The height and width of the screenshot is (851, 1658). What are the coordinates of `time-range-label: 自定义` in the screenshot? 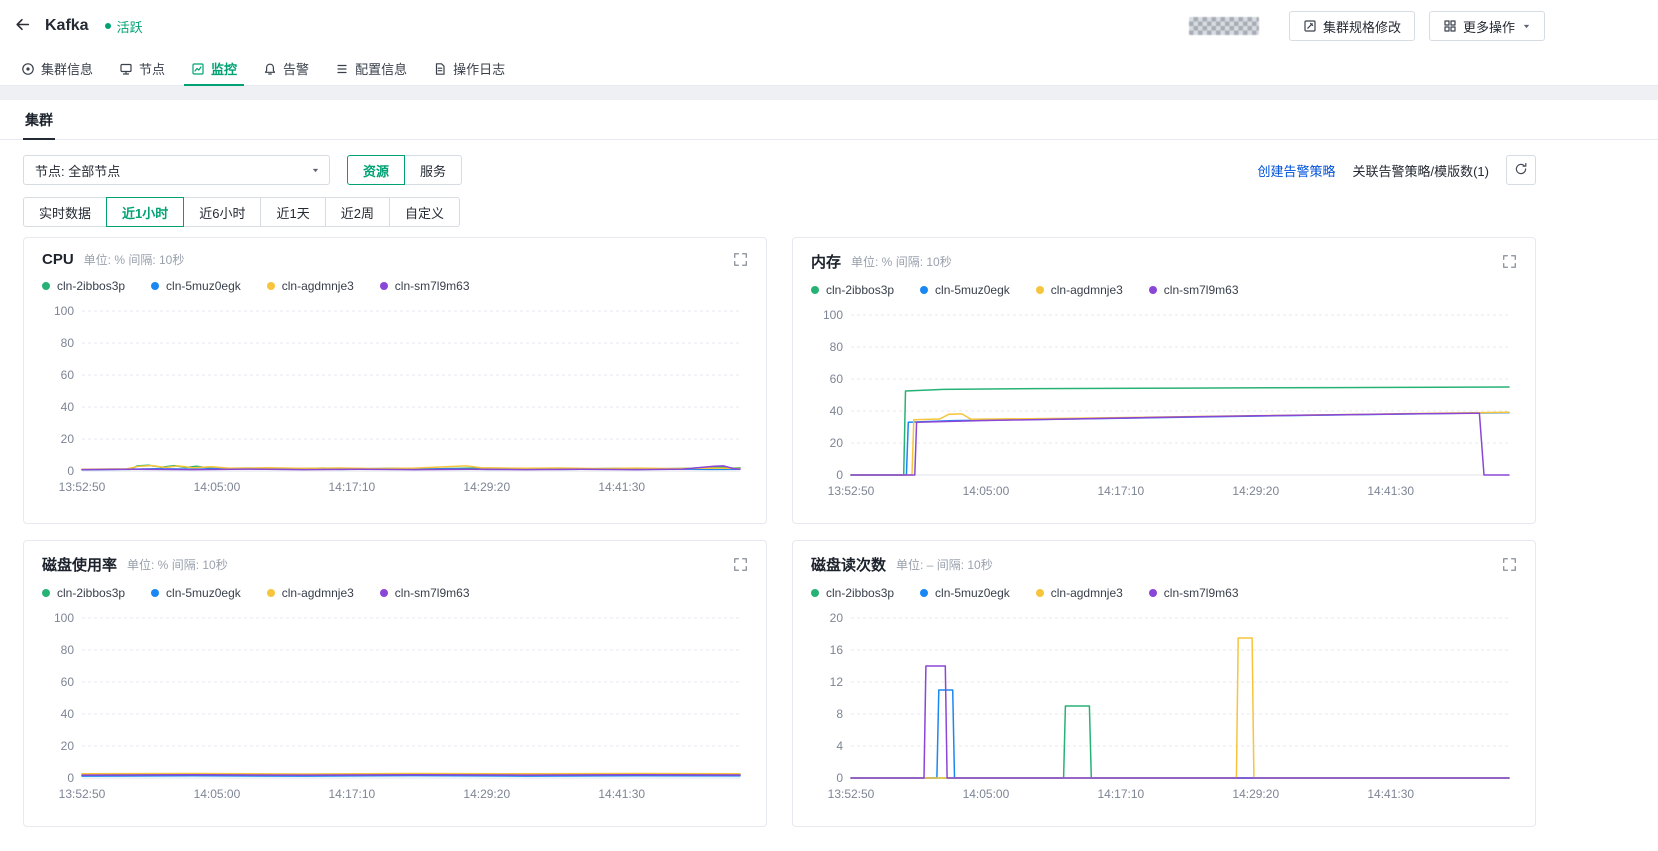 It's located at (424, 213).